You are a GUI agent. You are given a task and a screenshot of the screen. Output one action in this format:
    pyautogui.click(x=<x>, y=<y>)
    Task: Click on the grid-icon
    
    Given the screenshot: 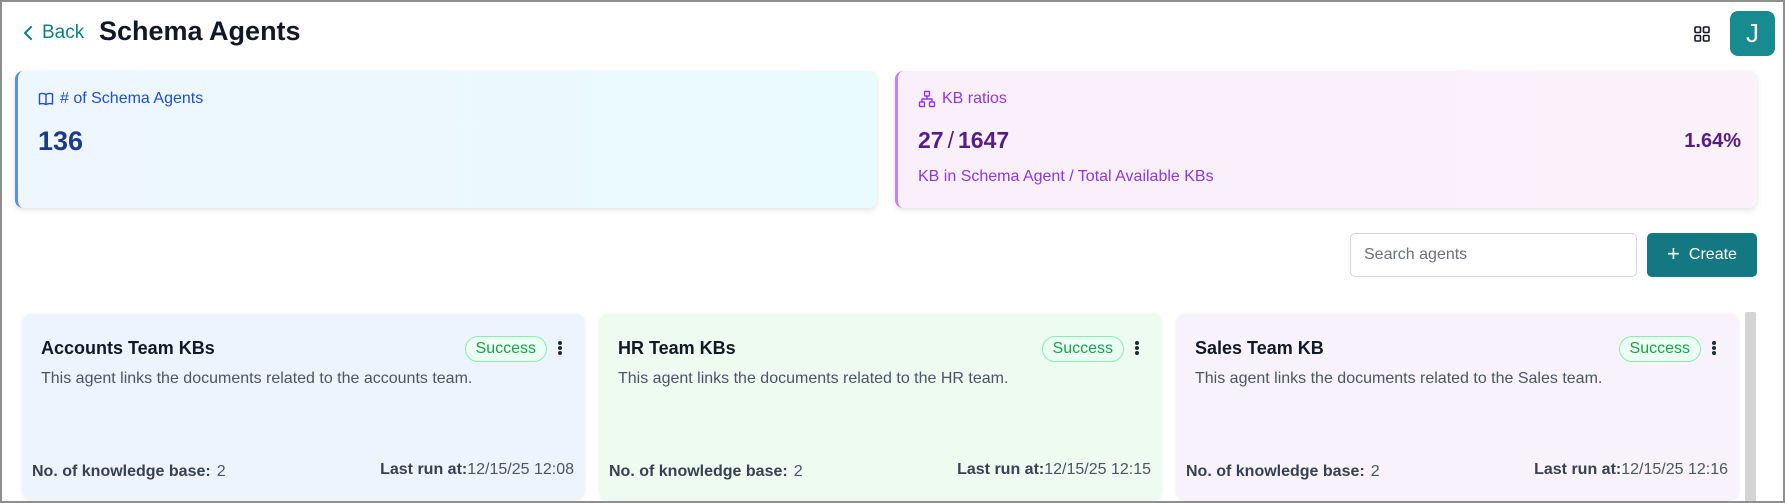 What is the action you would take?
    pyautogui.click(x=1702, y=34)
    